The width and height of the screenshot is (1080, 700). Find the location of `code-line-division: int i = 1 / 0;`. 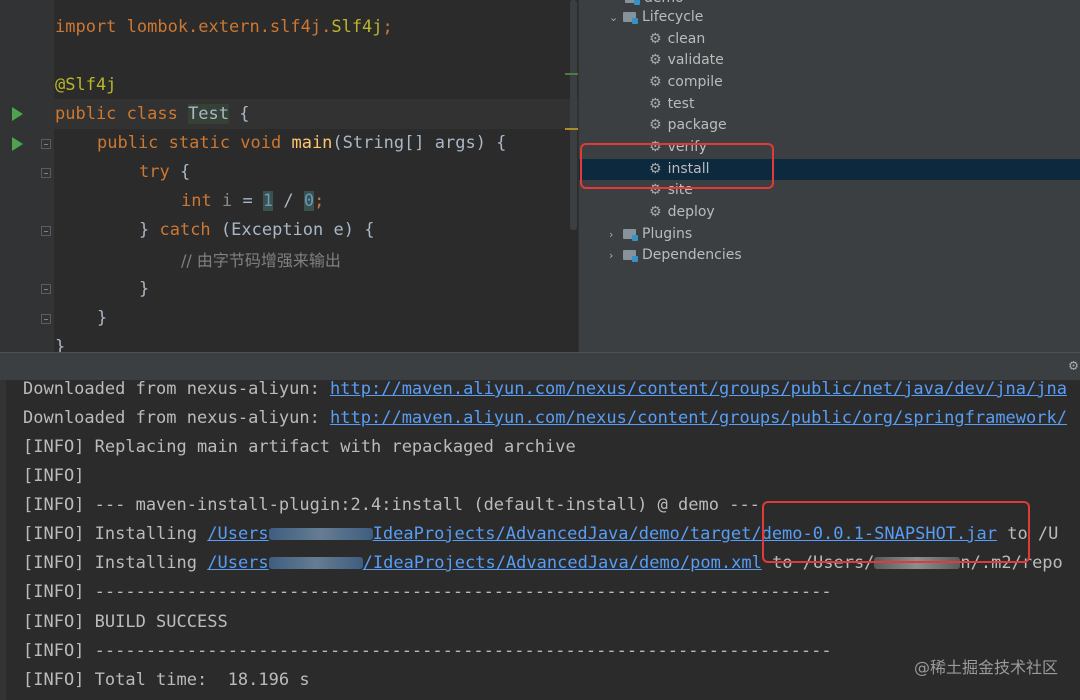

code-line-division: int i = 1 / 0; is located at coordinates (252, 201).